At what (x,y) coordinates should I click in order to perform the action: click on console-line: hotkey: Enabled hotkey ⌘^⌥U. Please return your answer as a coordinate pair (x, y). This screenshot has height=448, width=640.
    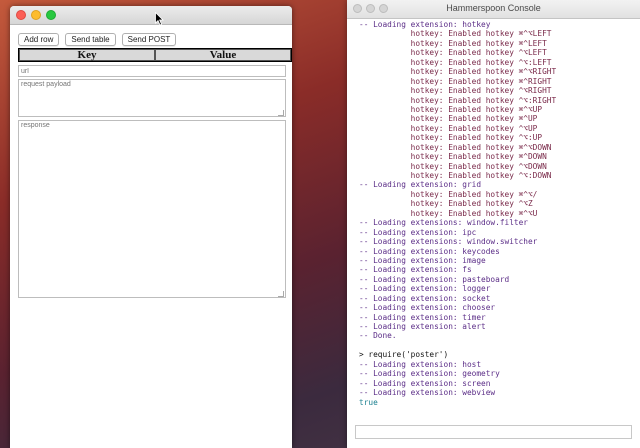
    Looking at the image, I should click on (448, 213).